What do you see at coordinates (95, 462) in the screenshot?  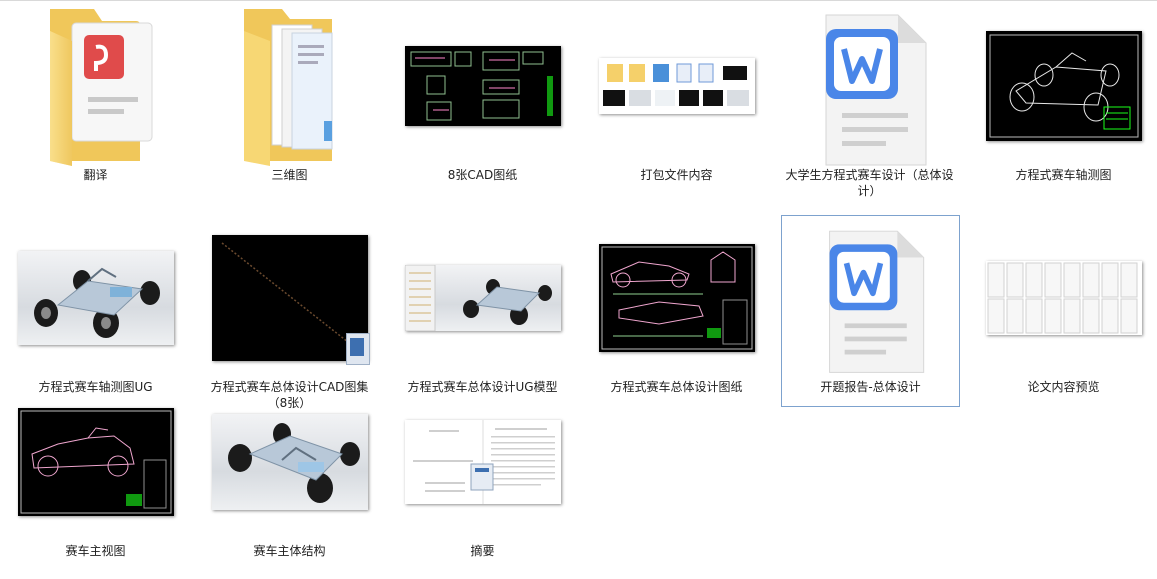 I see `cad-front-view-thumbnail` at bounding box center [95, 462].